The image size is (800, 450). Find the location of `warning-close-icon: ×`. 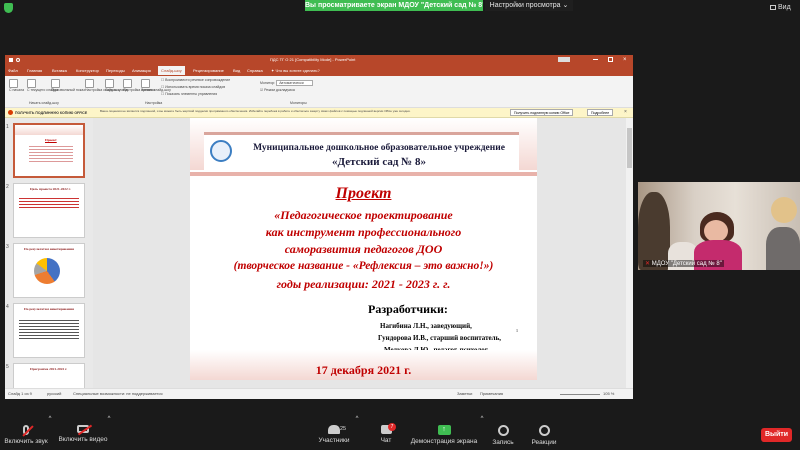

warning-close-icon: × is located at coordinates (625, 112).